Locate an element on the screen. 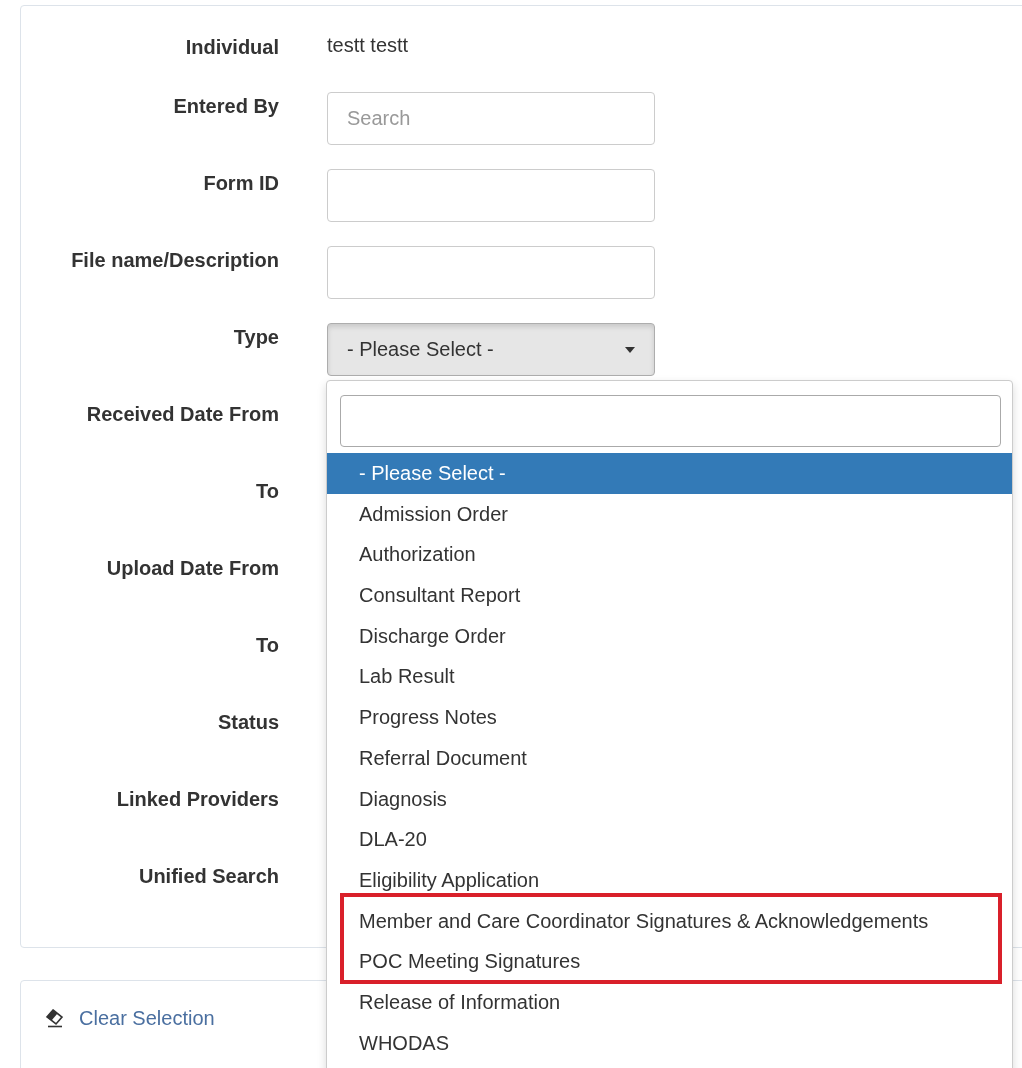 This screenshot has height=1068, width=1022. field-value: testt testt is located at coordinates (368, 45).